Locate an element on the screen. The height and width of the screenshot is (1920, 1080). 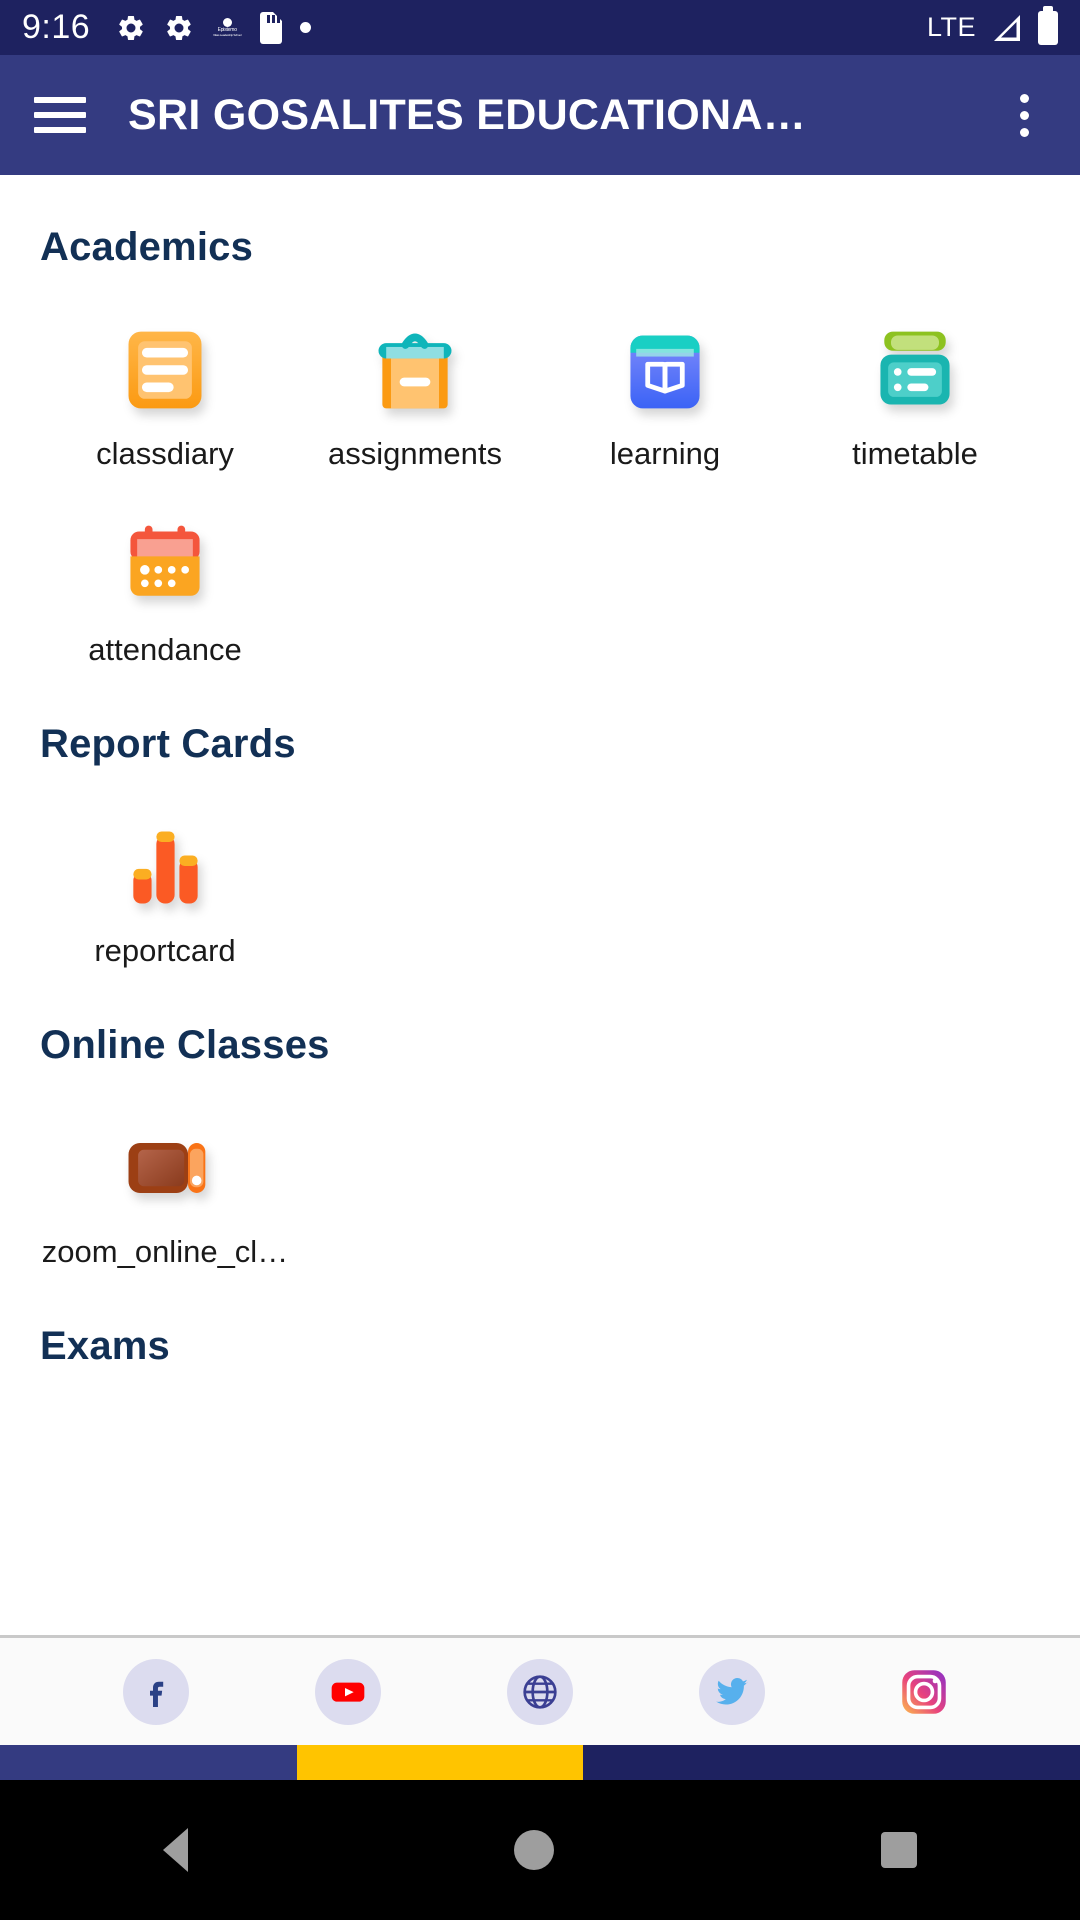
status-bar-notification-icons: Epistemo Vikas Leadership School is located at coordinates (214, 27).